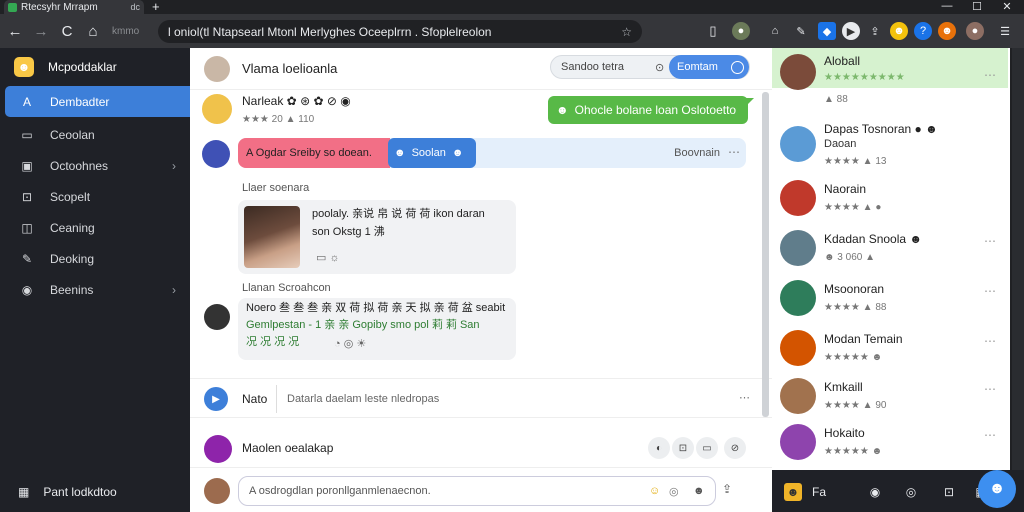 This screenshot has height=512, width=1024. Describe the element at coordinates (659, 448) in the screenshot. I see `thread-action-icon: ◐` at that location.